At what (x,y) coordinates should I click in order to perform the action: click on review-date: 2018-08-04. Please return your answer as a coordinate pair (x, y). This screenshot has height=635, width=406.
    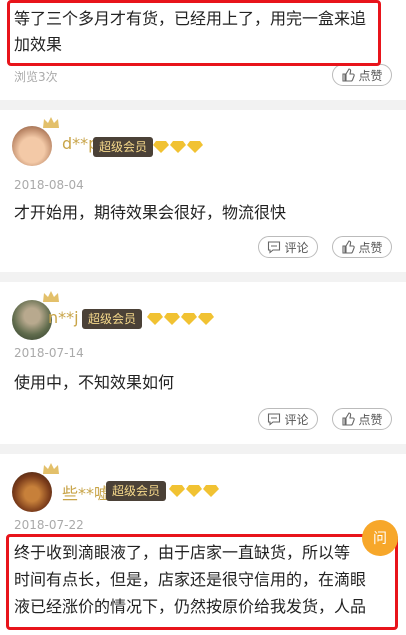
    Looking at the image, I should click on (49, 185).